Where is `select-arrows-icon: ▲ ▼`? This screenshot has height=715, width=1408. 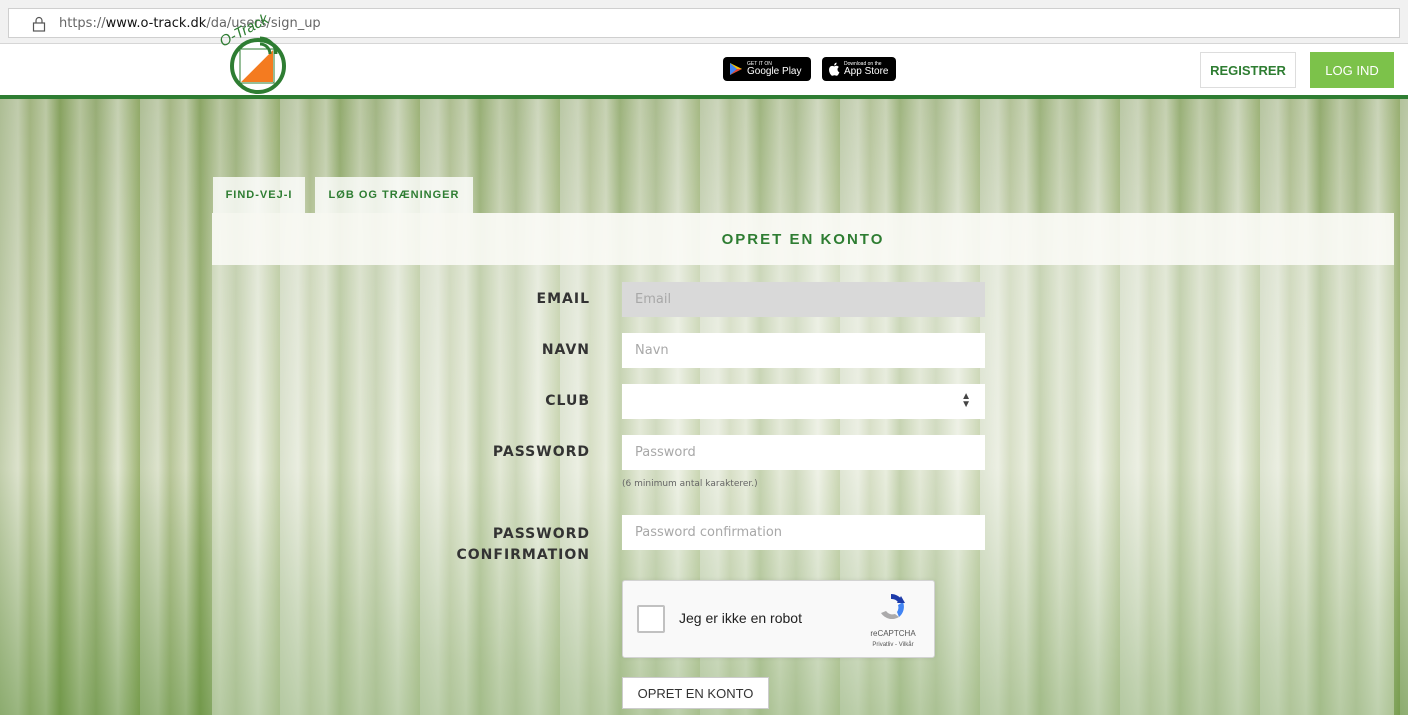
select-arrows-icon: ▲ ▼ is located at coordinates (966, 400).